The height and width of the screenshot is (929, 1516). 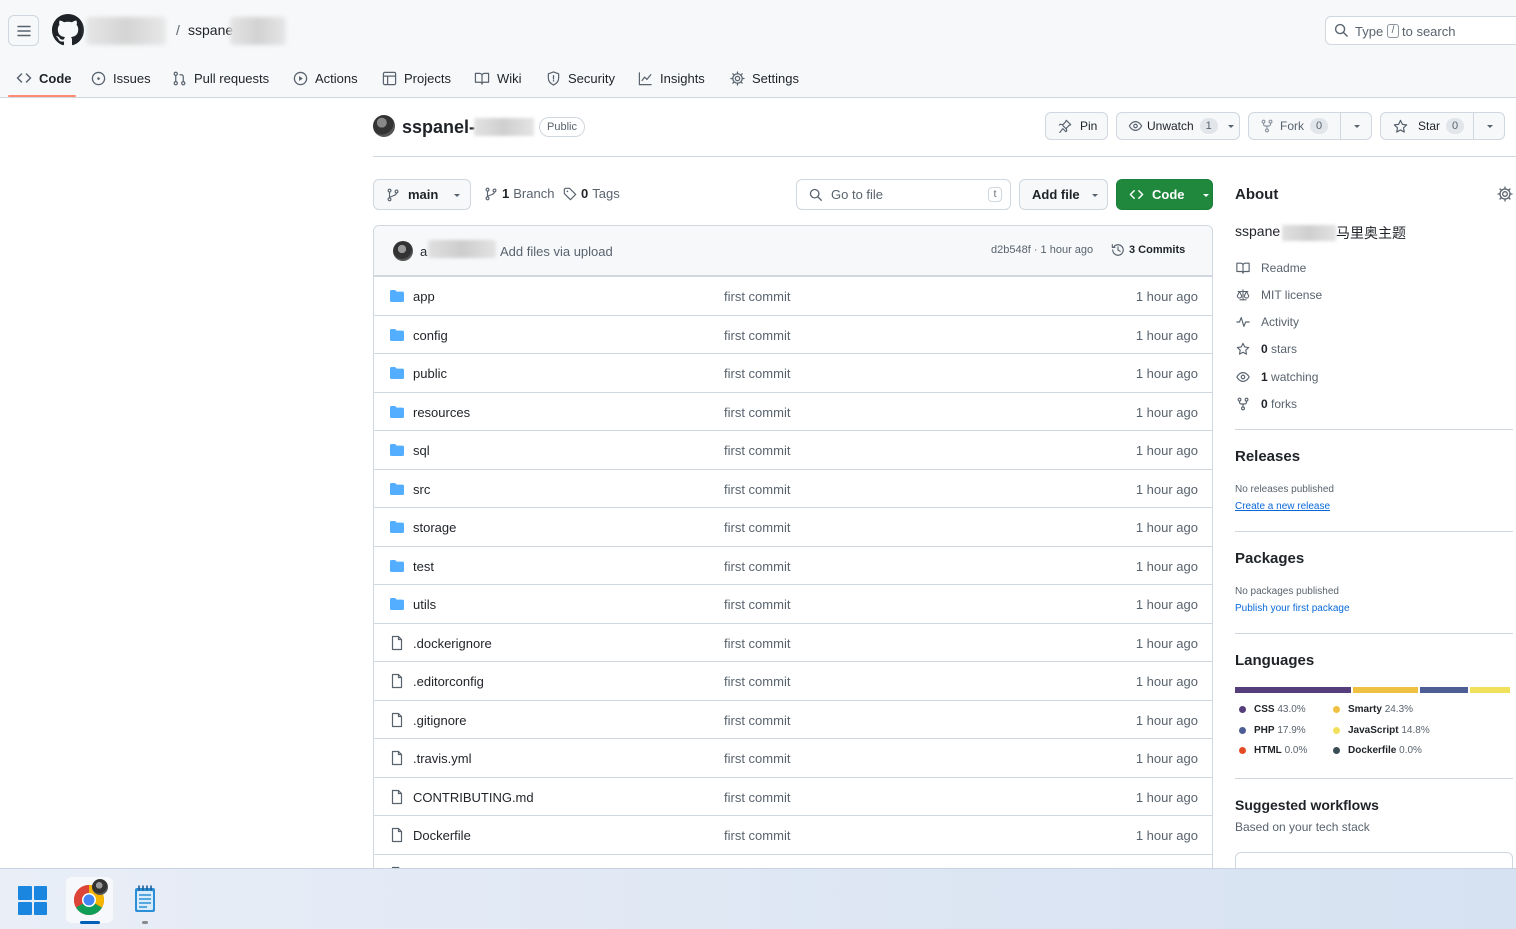 What do you see at coordinates (1178, 126) in the screenshot?
I see `unwatch-button: Unwatch 1` at bounding box center [1178, 126].